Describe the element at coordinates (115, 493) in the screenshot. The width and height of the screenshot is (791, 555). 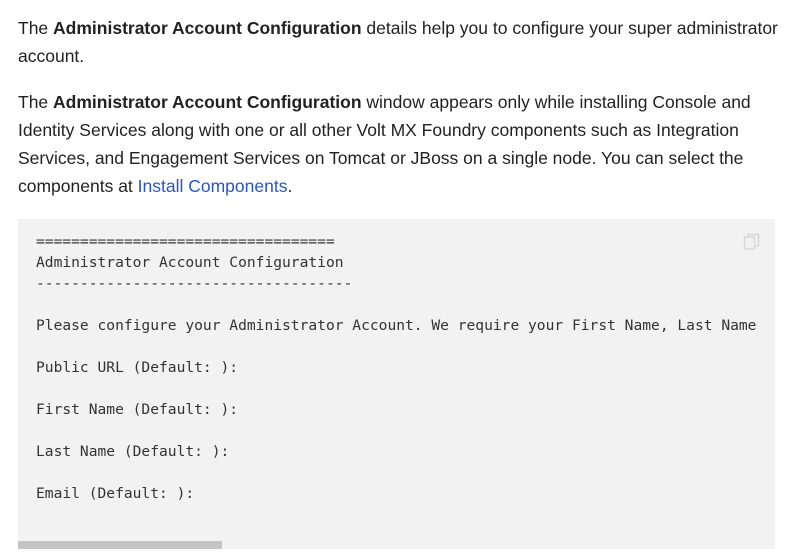
I see `code-line-email: Email (Default: ):` at that location.